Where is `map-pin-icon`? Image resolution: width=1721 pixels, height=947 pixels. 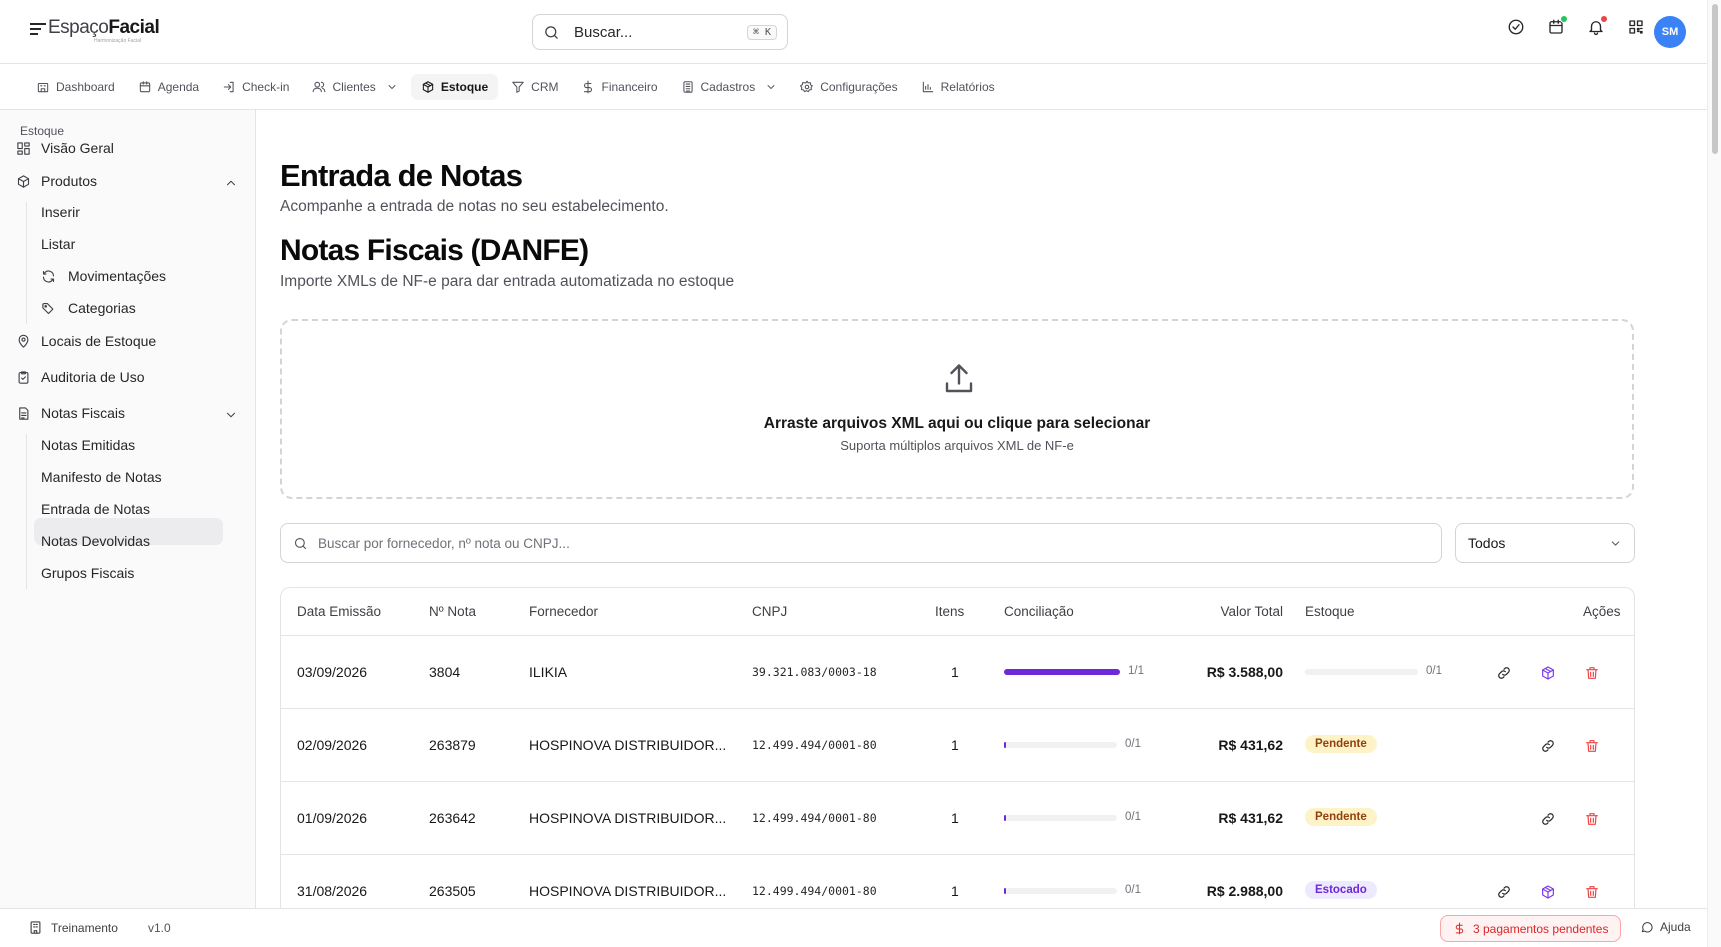
map-pin-icon is located at coordinates (23, 341).